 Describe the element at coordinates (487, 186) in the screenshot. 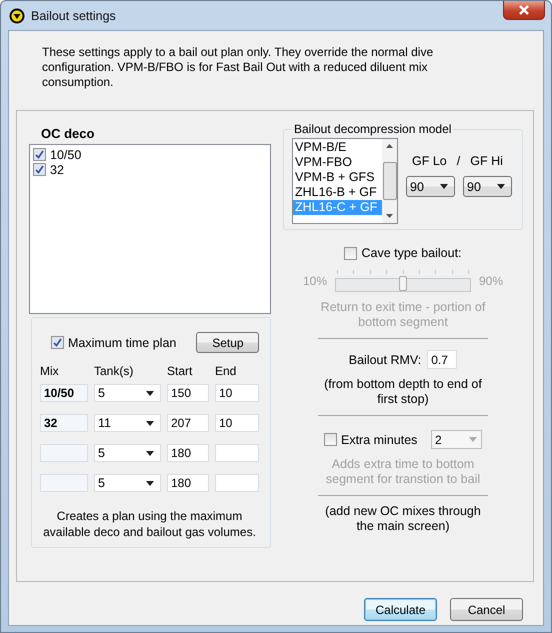

I see `gf-hi-dropdown: 90` at that location.